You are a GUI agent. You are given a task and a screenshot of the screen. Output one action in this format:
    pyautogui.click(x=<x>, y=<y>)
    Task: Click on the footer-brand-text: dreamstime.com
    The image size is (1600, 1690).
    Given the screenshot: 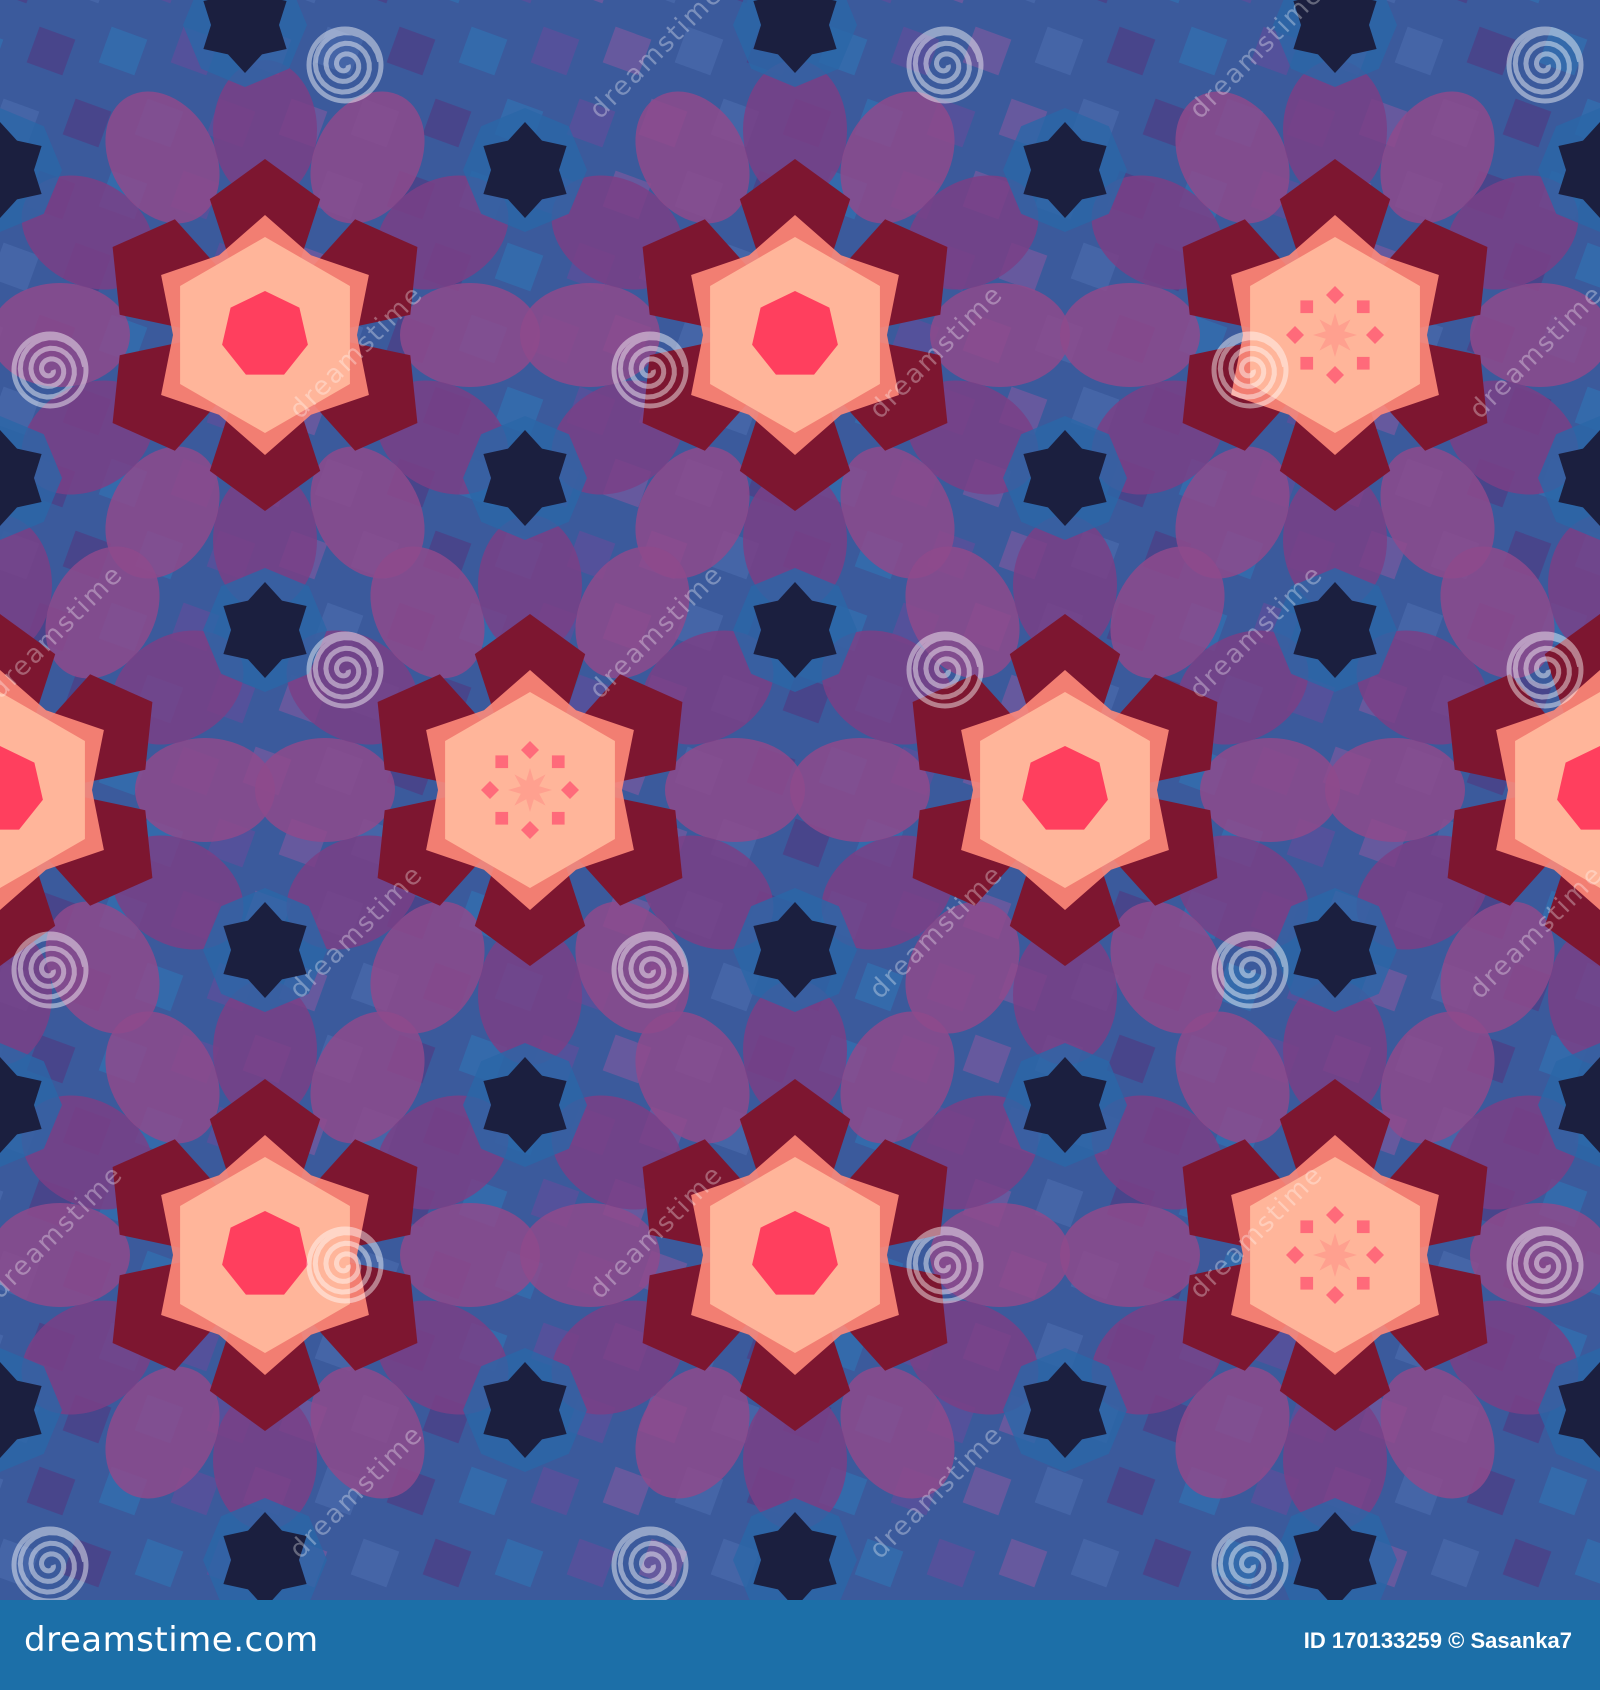 What is the action you would take?
    pyautogui.click(x=171, y=1640)
    